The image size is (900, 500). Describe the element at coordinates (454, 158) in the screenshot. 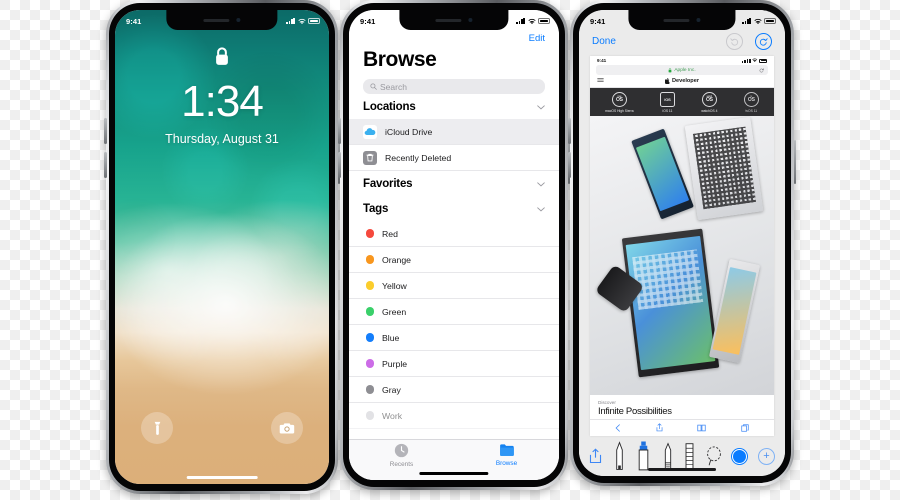

I see `list-item: Recently Deleted` at that location.